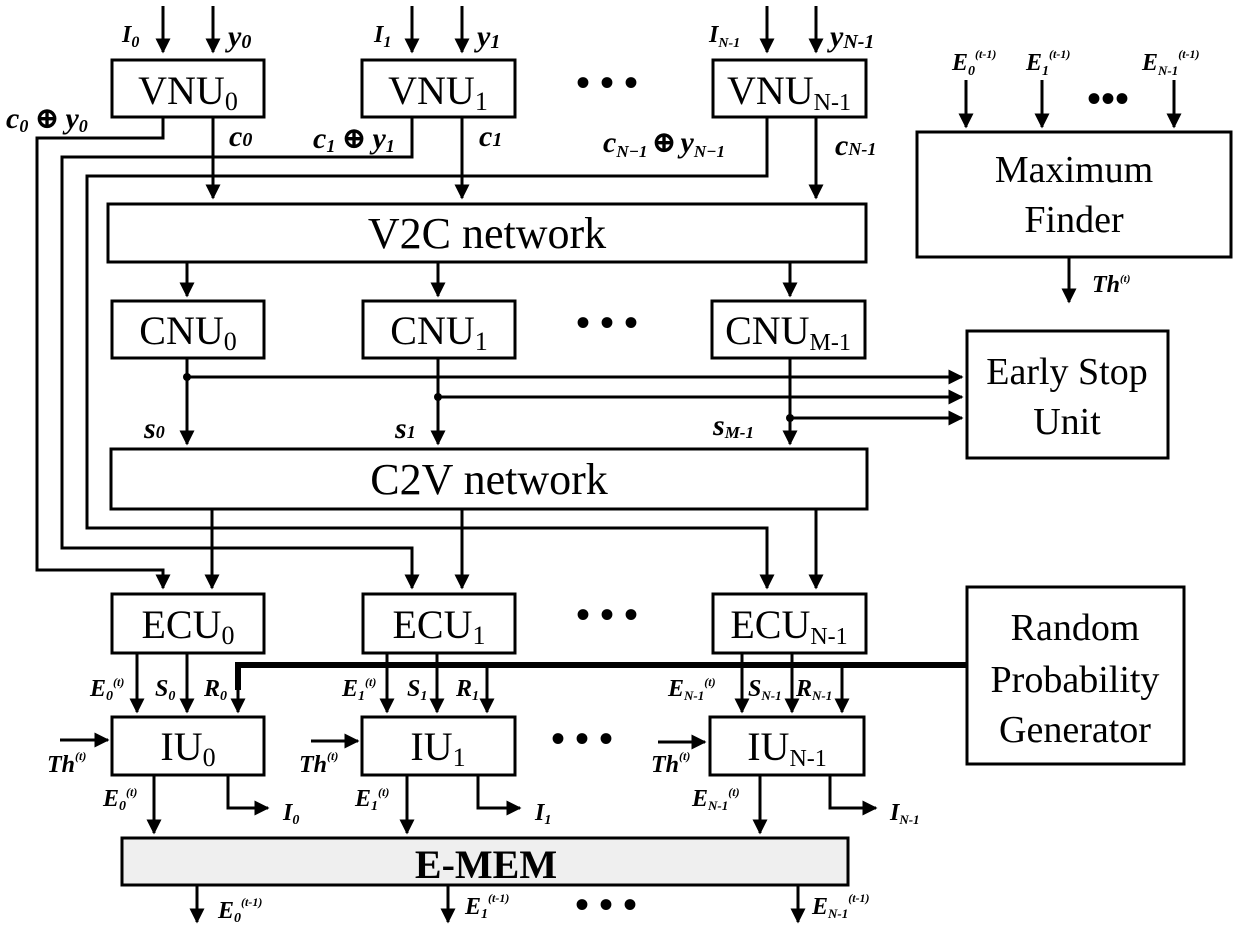  What do you see at coordinates (855, 145) in the screenshot?
I see `label-cN1: cN-1` at bounding box center [855, 145].